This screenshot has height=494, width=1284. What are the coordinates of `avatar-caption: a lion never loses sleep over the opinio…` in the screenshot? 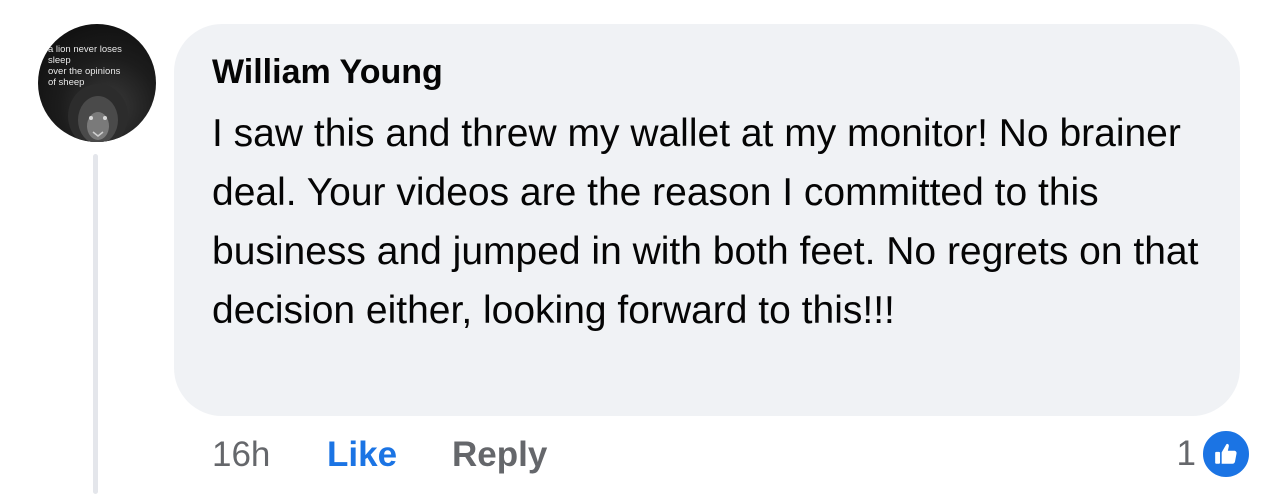 It's located at (85, 66).